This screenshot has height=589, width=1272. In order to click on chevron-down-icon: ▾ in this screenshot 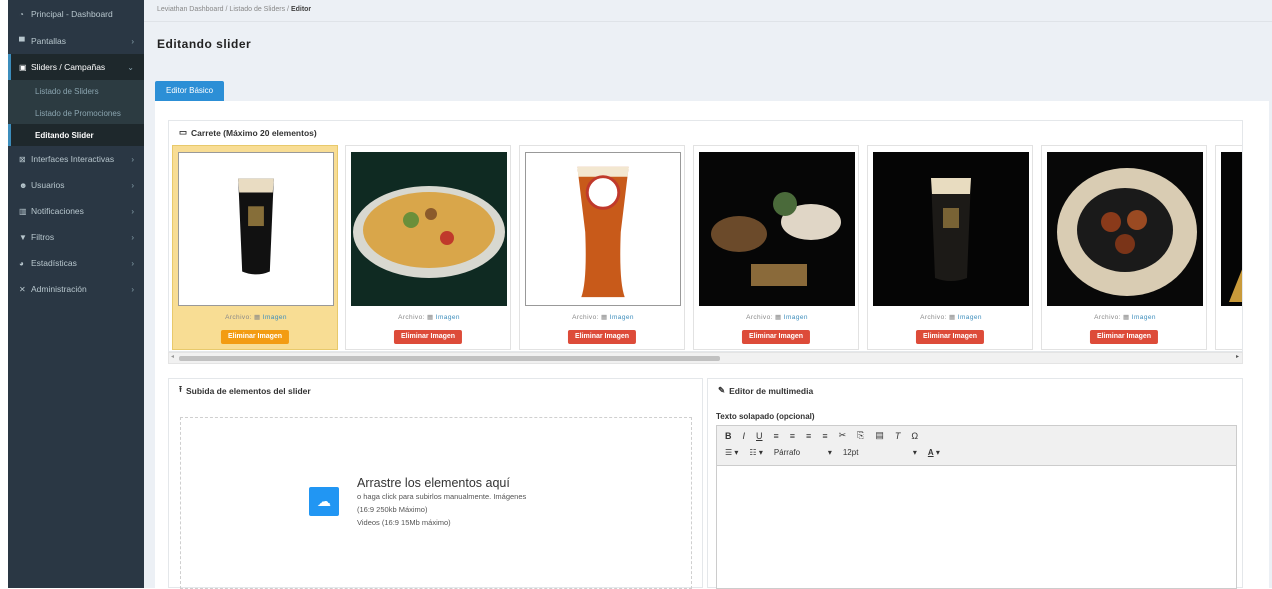, I will do `click(914, 452)`.